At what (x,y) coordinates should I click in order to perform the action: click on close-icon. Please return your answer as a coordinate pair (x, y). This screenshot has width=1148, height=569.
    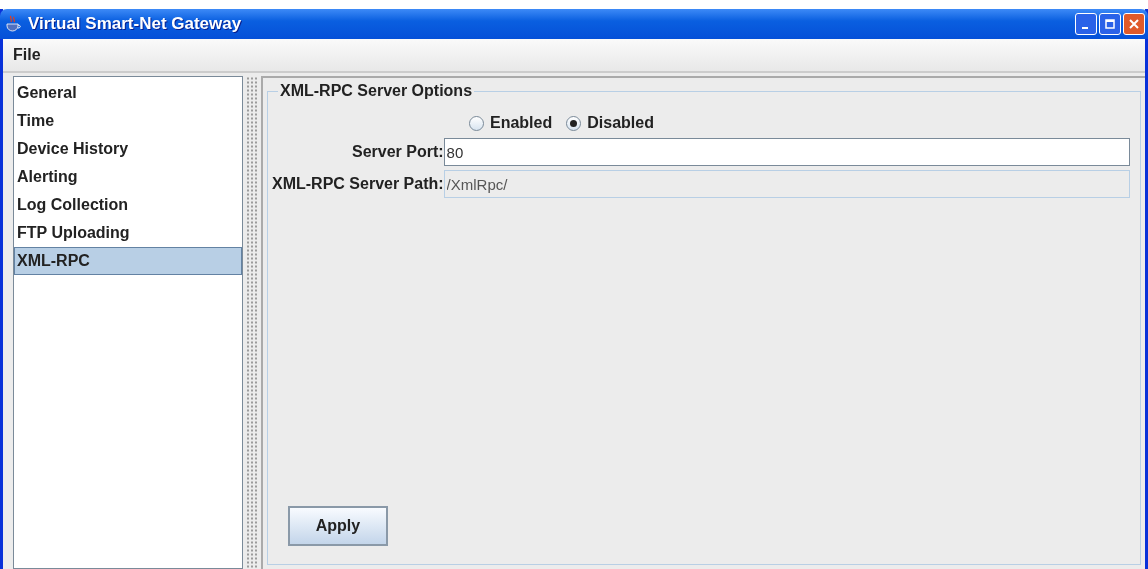
    Looking at the image, I should click on (1134, 24).